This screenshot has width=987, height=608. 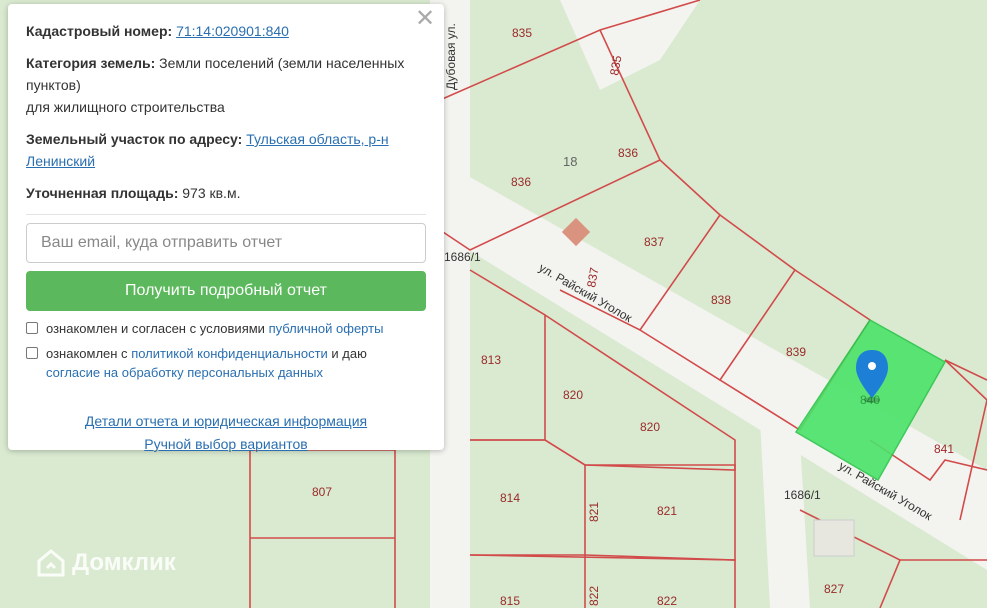 What do you see at coordinates (510, 601) in the screenshot?
I see `plot-label: 815` at bounding box center [510, 601].